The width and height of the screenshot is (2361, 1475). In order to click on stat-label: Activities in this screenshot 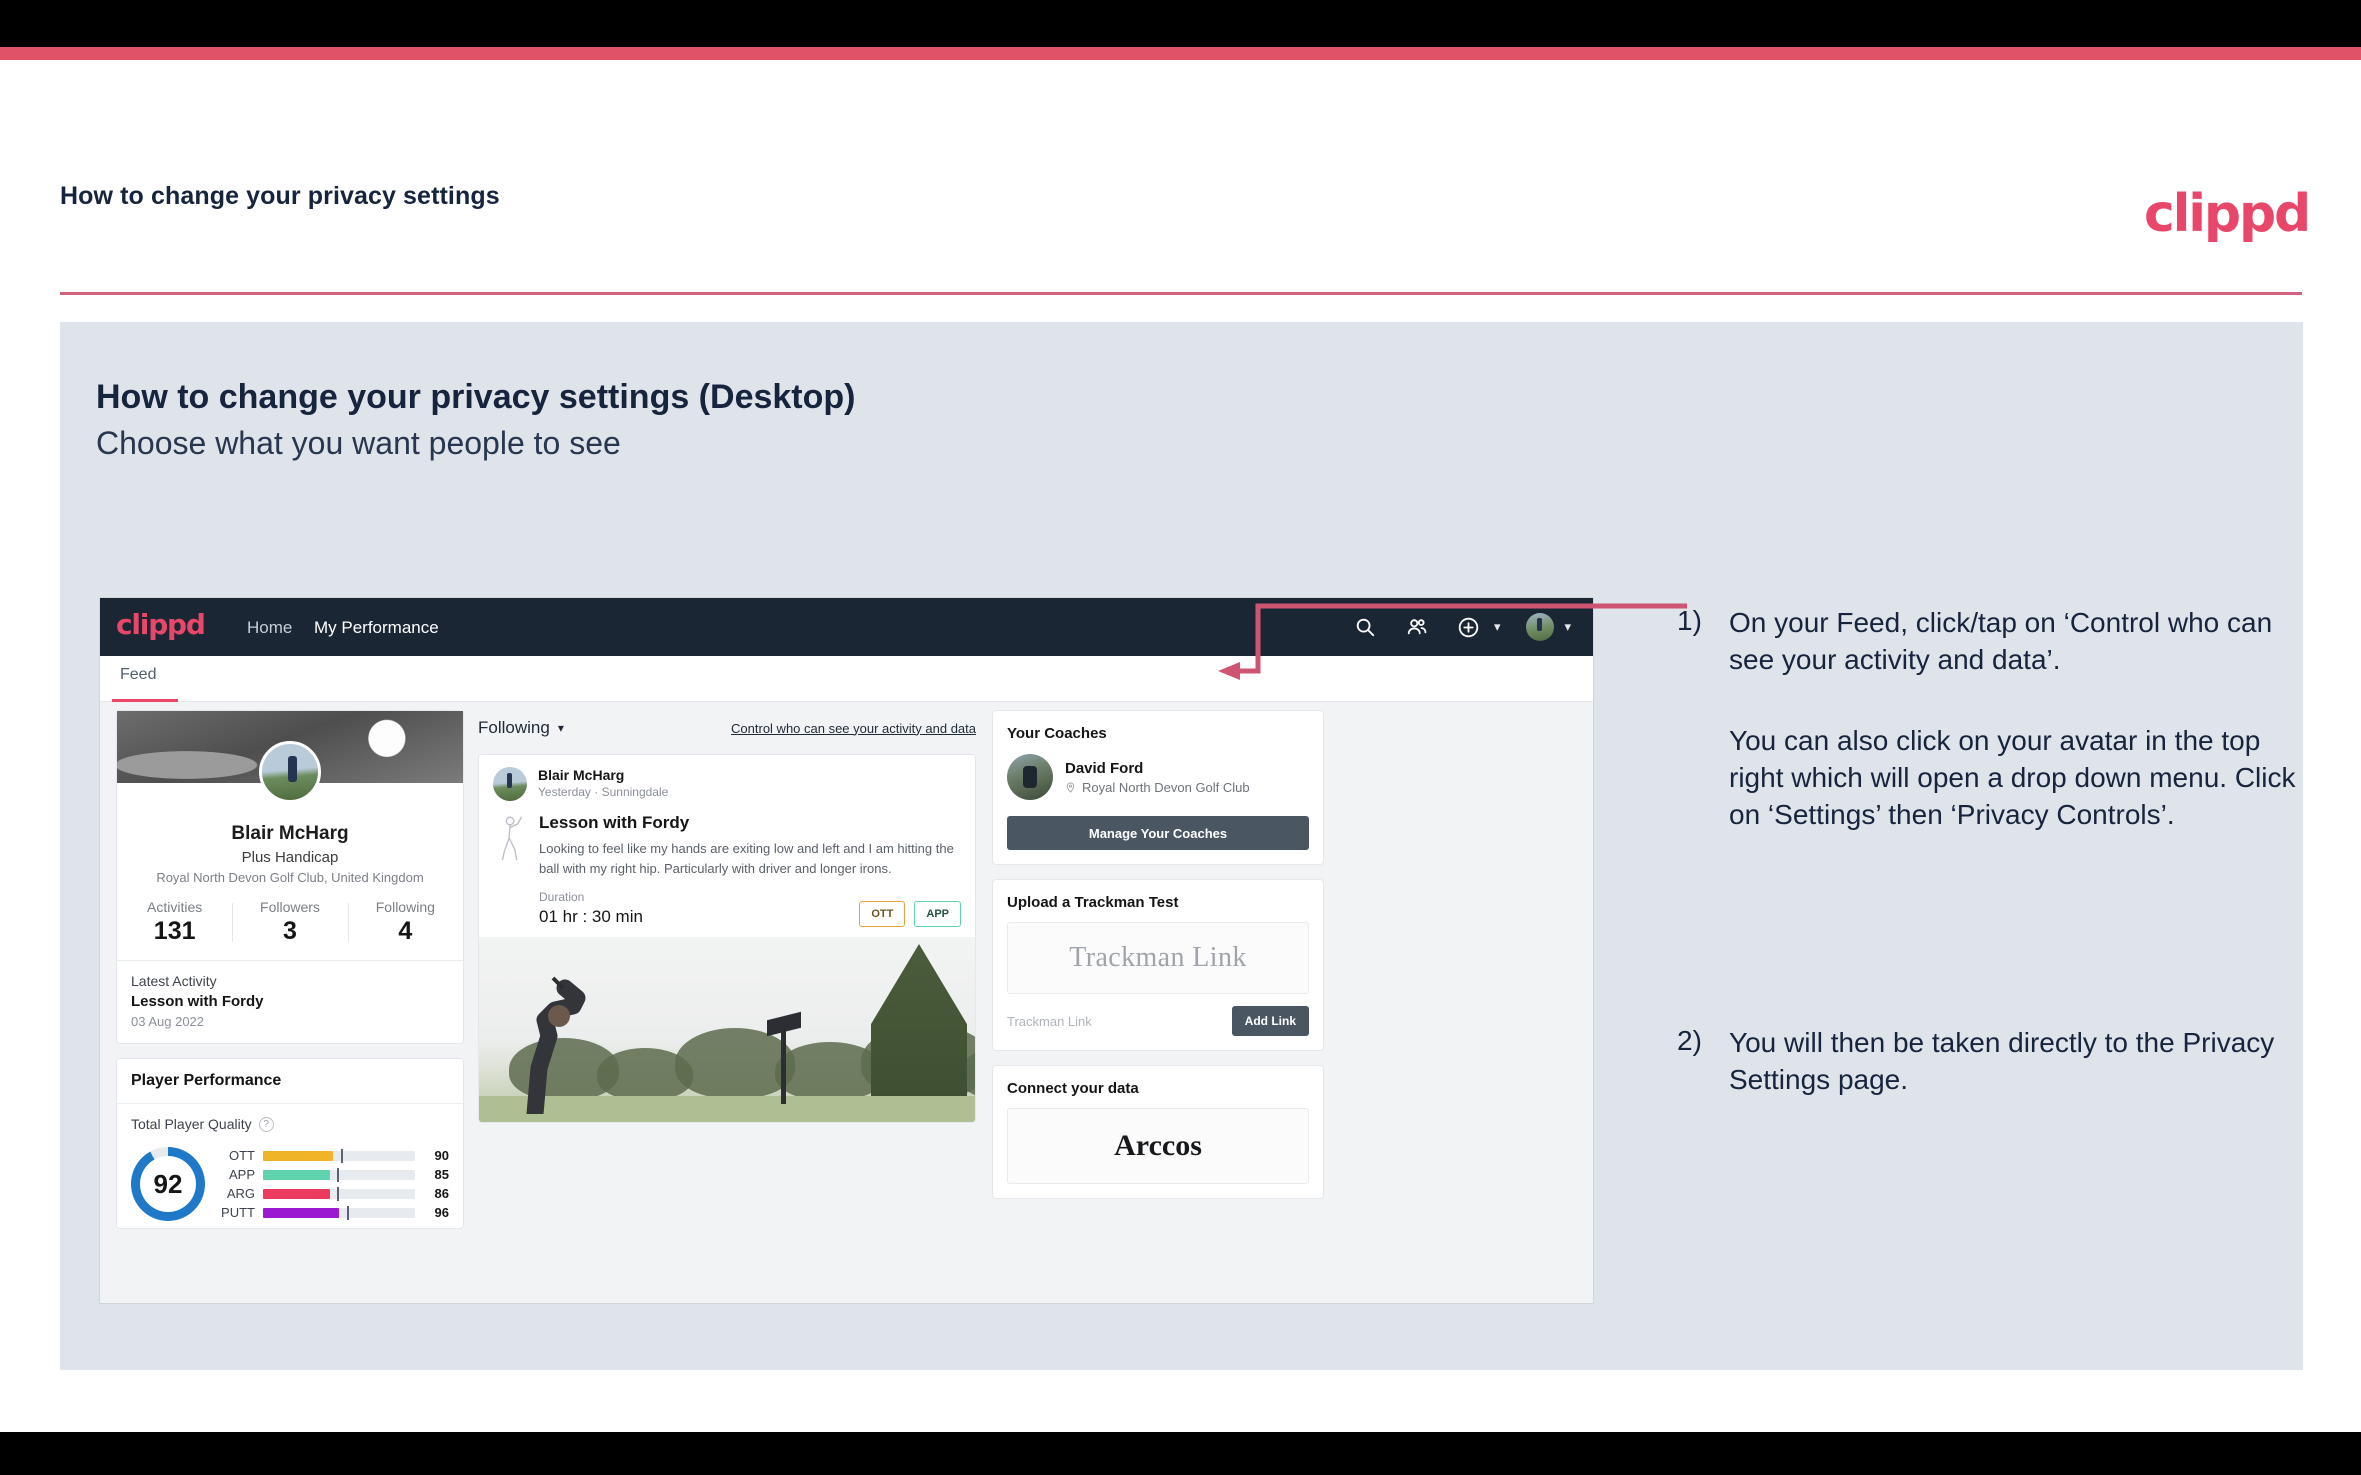, I will do `click(175, 907)`.